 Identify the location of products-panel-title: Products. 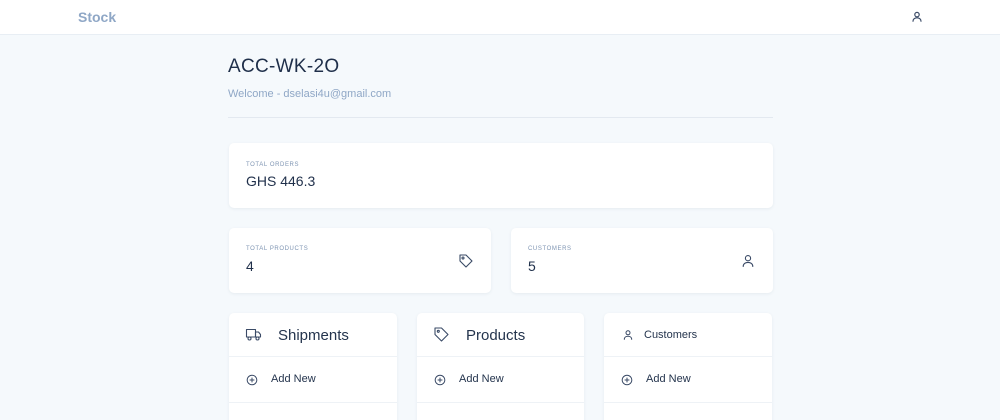
(496, 335).